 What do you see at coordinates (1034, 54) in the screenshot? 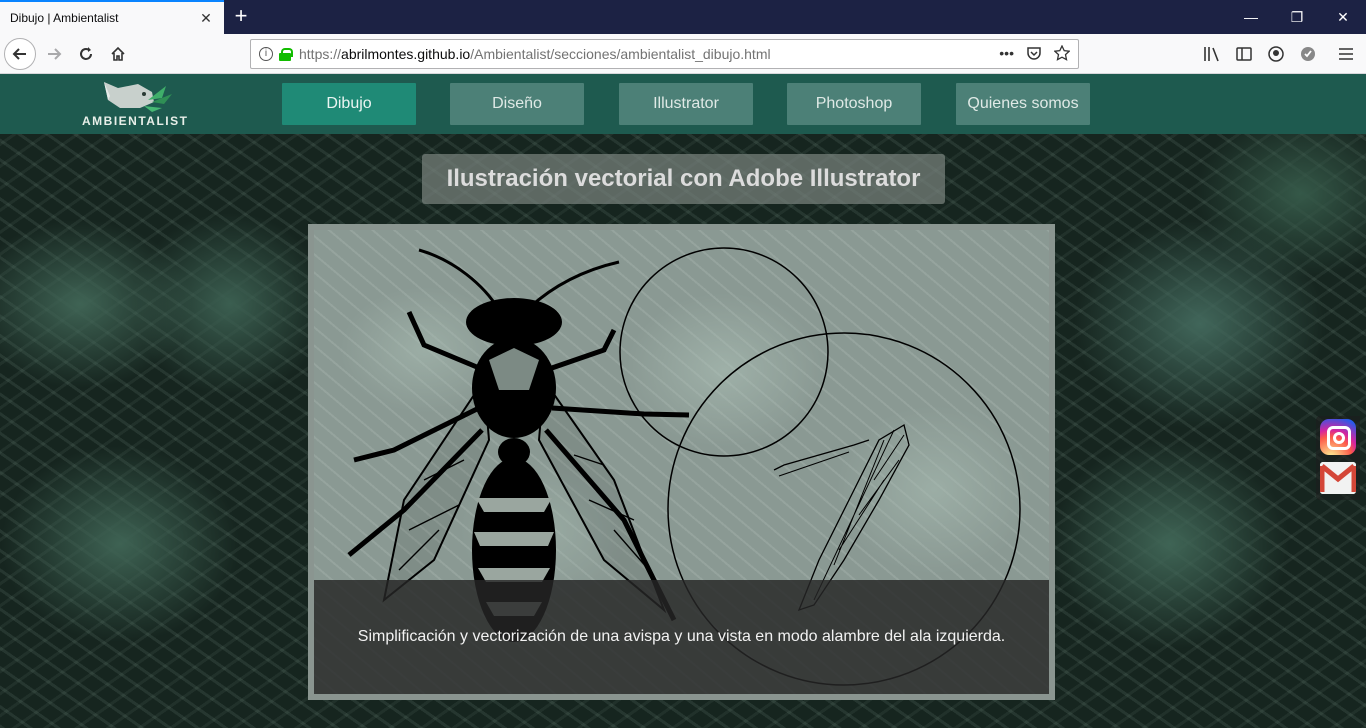
I see `pocket-icon` at bounding box center [1034, 54].